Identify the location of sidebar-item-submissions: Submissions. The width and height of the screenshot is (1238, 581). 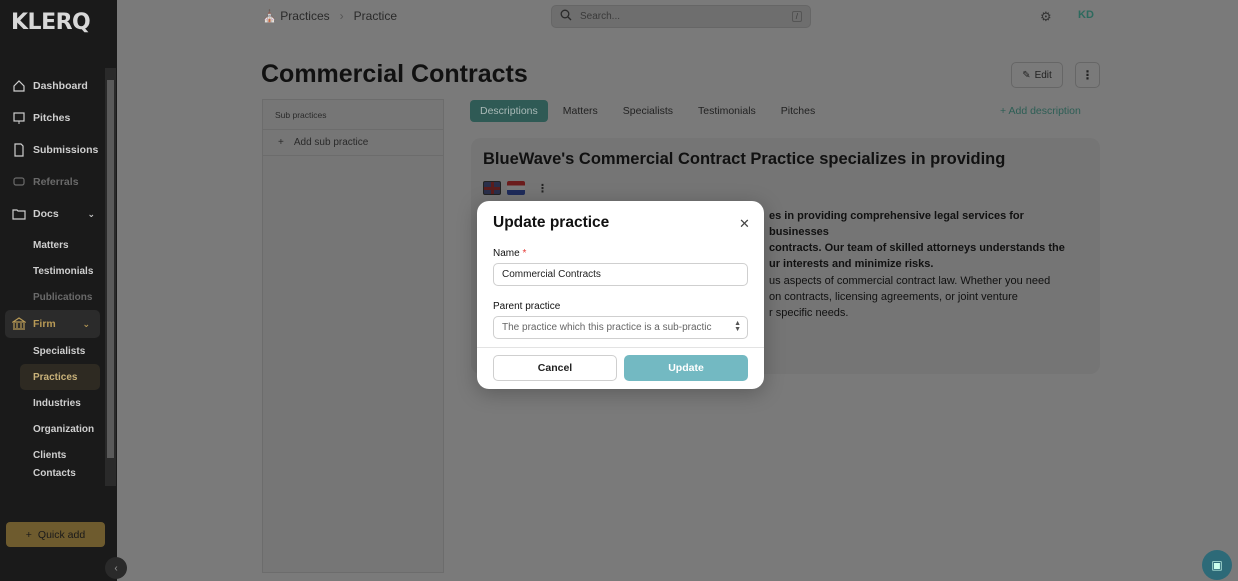
(52, 150).